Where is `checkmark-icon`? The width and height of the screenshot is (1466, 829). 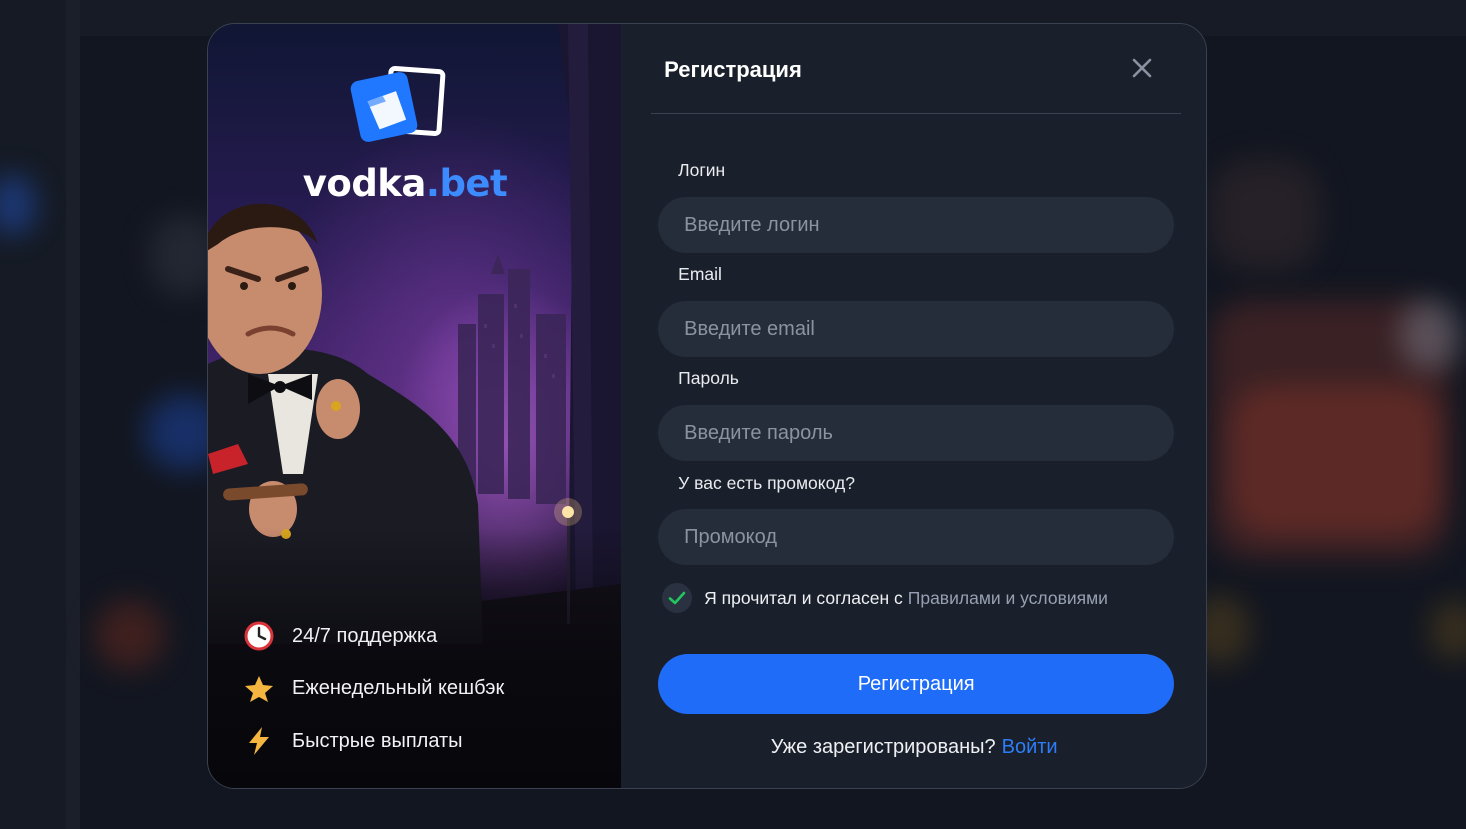 checkmark-icon is located at coordinates (677, 598).